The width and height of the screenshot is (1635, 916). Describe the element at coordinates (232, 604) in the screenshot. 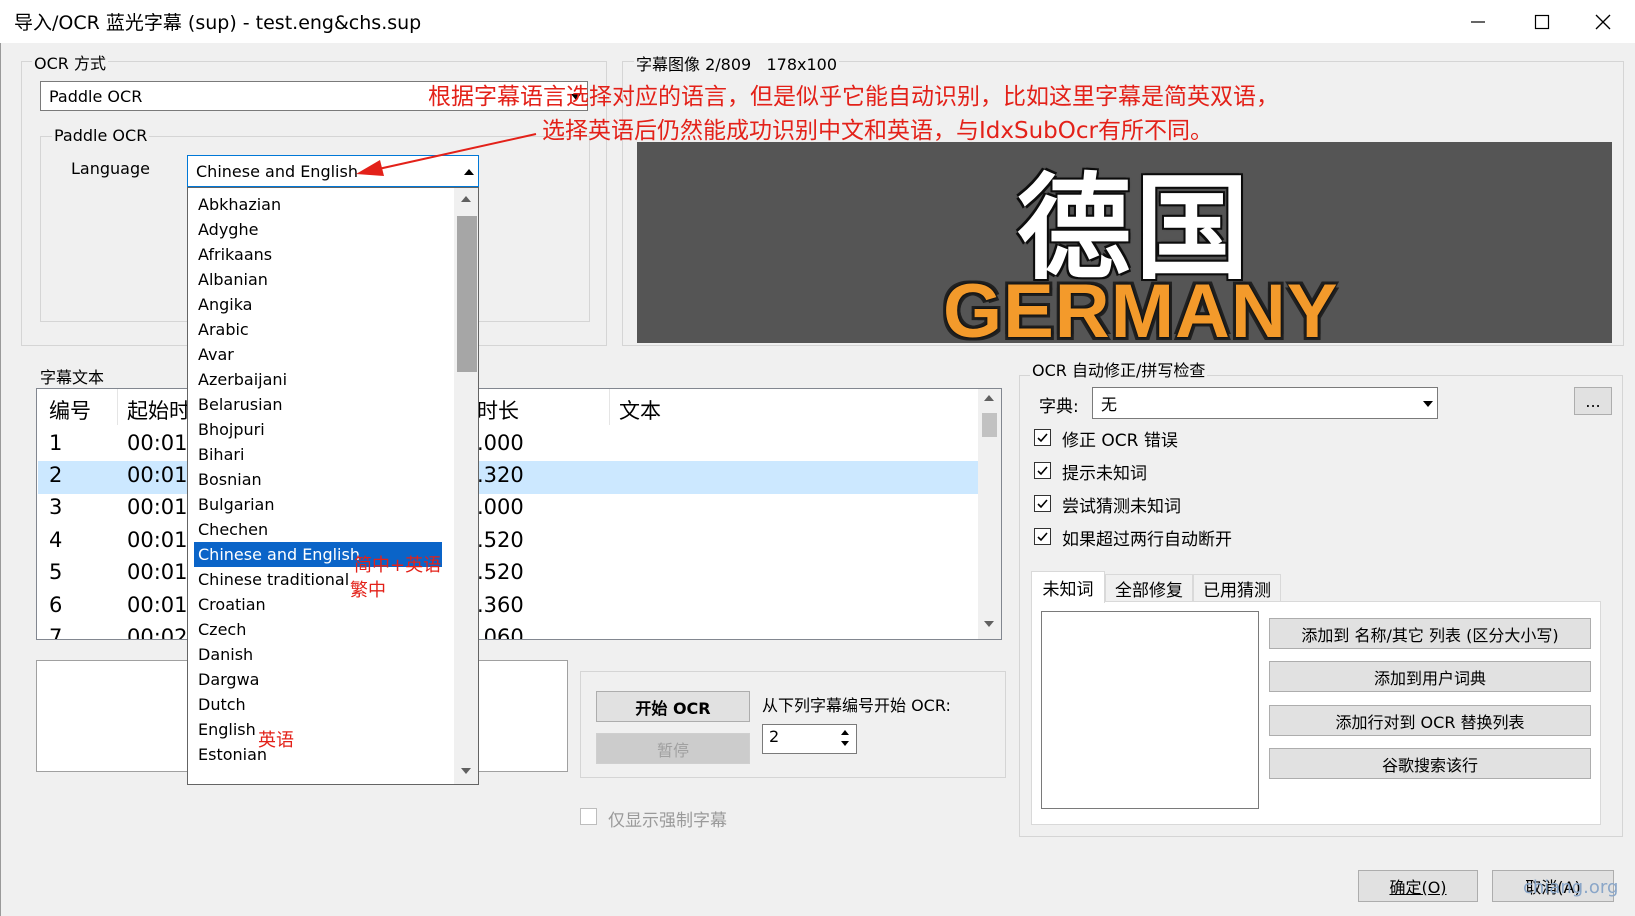

I see `language-option: Croatian` at that location.